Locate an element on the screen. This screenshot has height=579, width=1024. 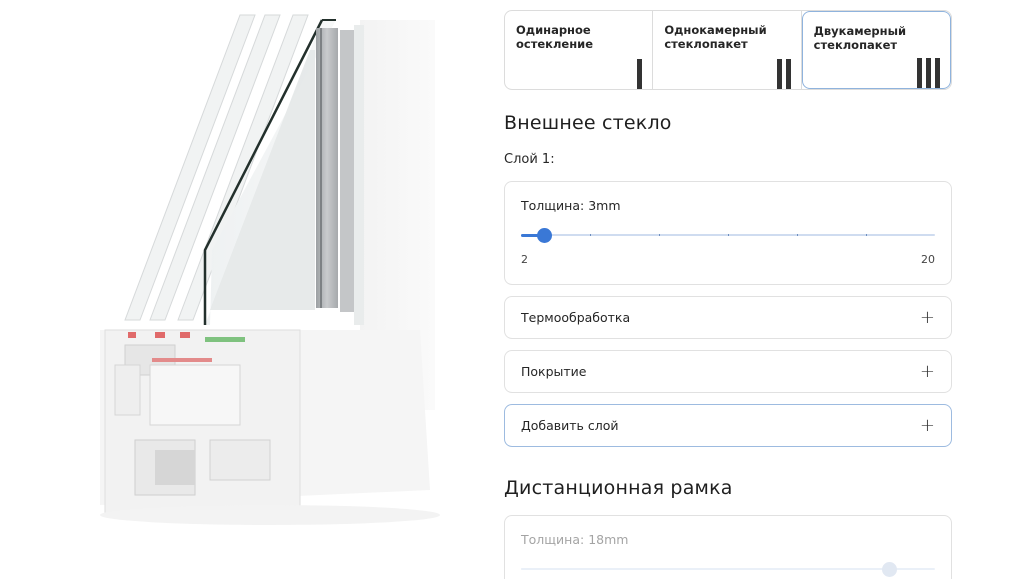
glass-thickness-label: Толщина: 3mm is located at coordinates (571, 205).